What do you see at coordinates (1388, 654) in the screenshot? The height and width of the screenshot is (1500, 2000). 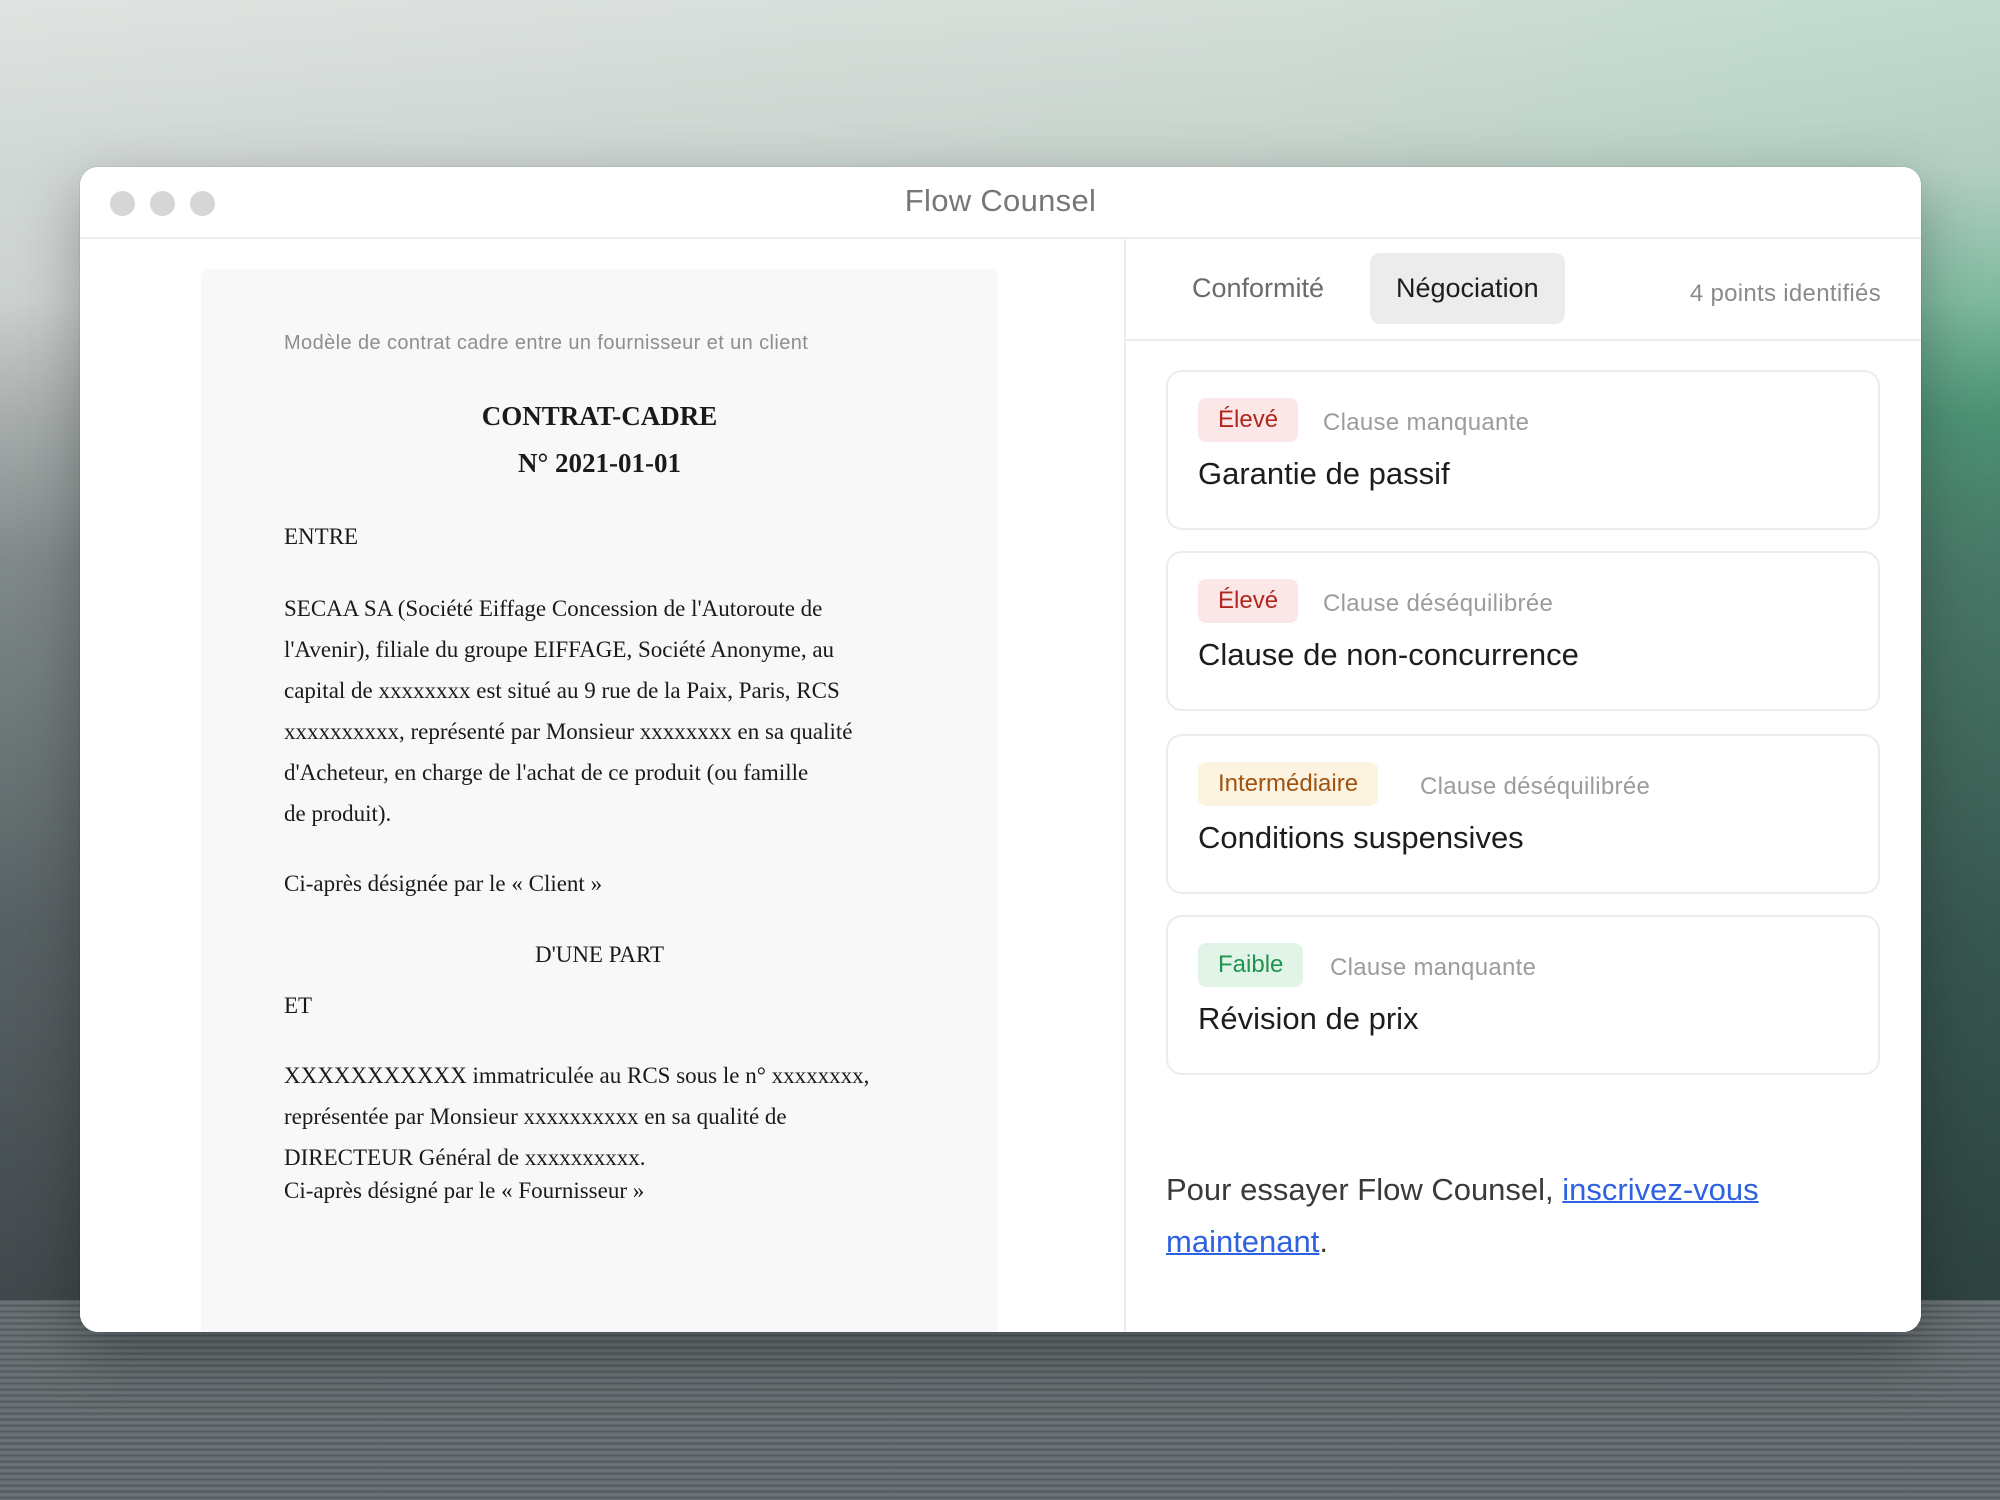 I see `issue-title: Clause de non-concurrence` at bounding box center [1388, 654].